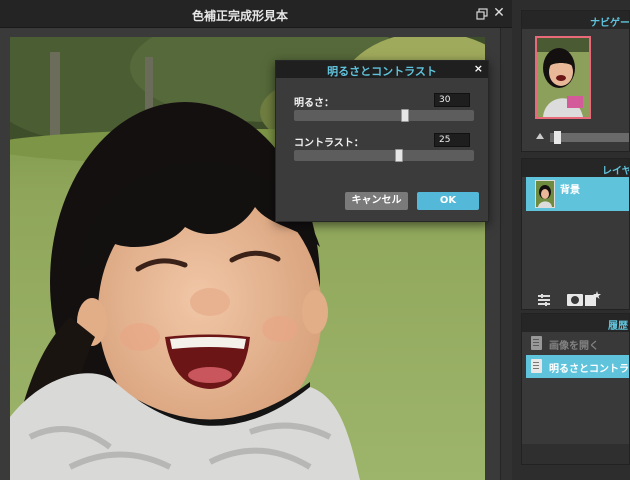  I want to click on new-layer-icon, so click(593, 298).